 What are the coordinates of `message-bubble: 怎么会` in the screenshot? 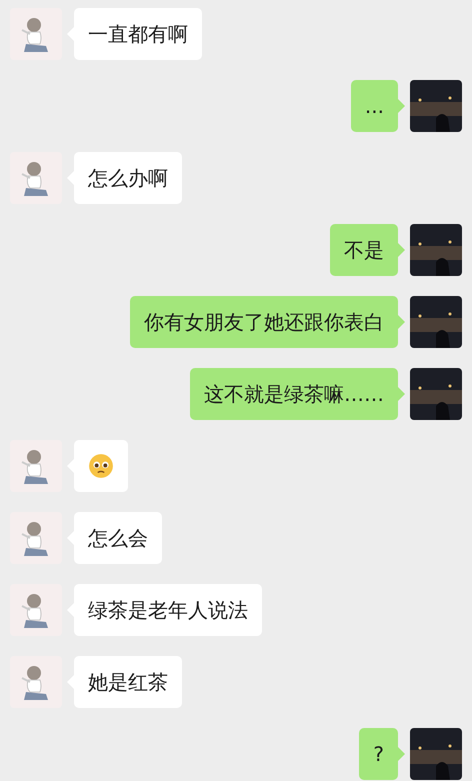 It's located at (118, 538).